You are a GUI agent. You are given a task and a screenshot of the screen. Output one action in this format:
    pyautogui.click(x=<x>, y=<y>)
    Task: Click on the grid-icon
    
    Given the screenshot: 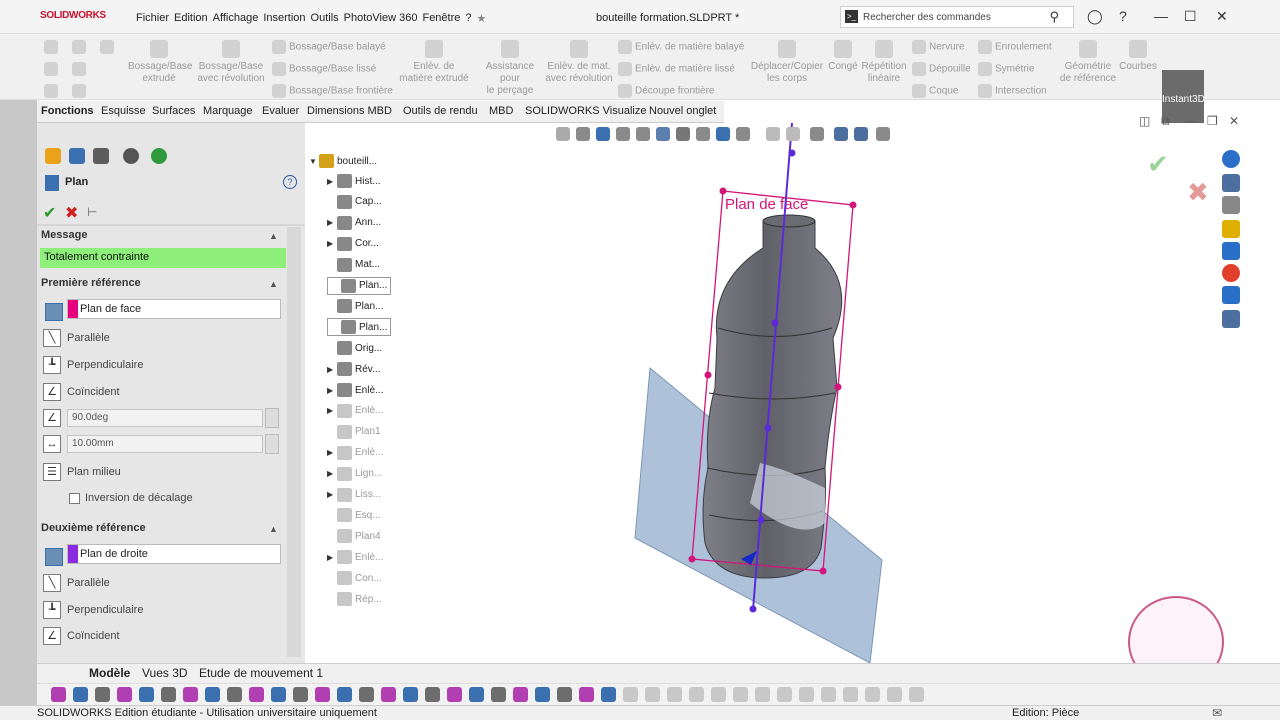 What is the action you would take?
    pyautogui.click(x=883, y=134)
    